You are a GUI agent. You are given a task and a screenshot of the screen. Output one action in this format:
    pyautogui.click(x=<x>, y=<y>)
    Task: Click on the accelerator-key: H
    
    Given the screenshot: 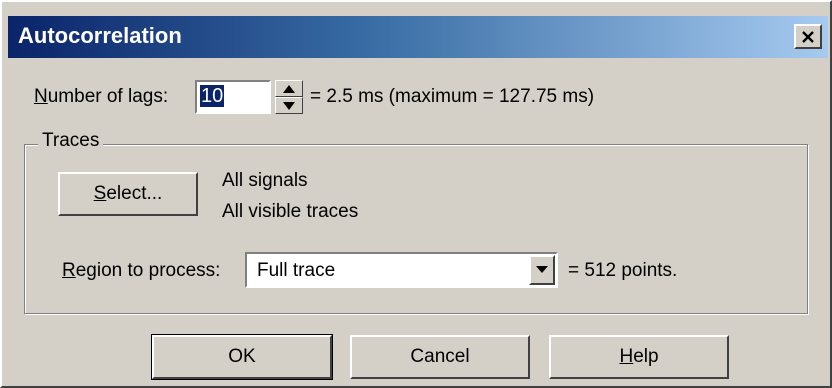 What is the action you would take?
    pyautogui.click(x=626, y=356)
    